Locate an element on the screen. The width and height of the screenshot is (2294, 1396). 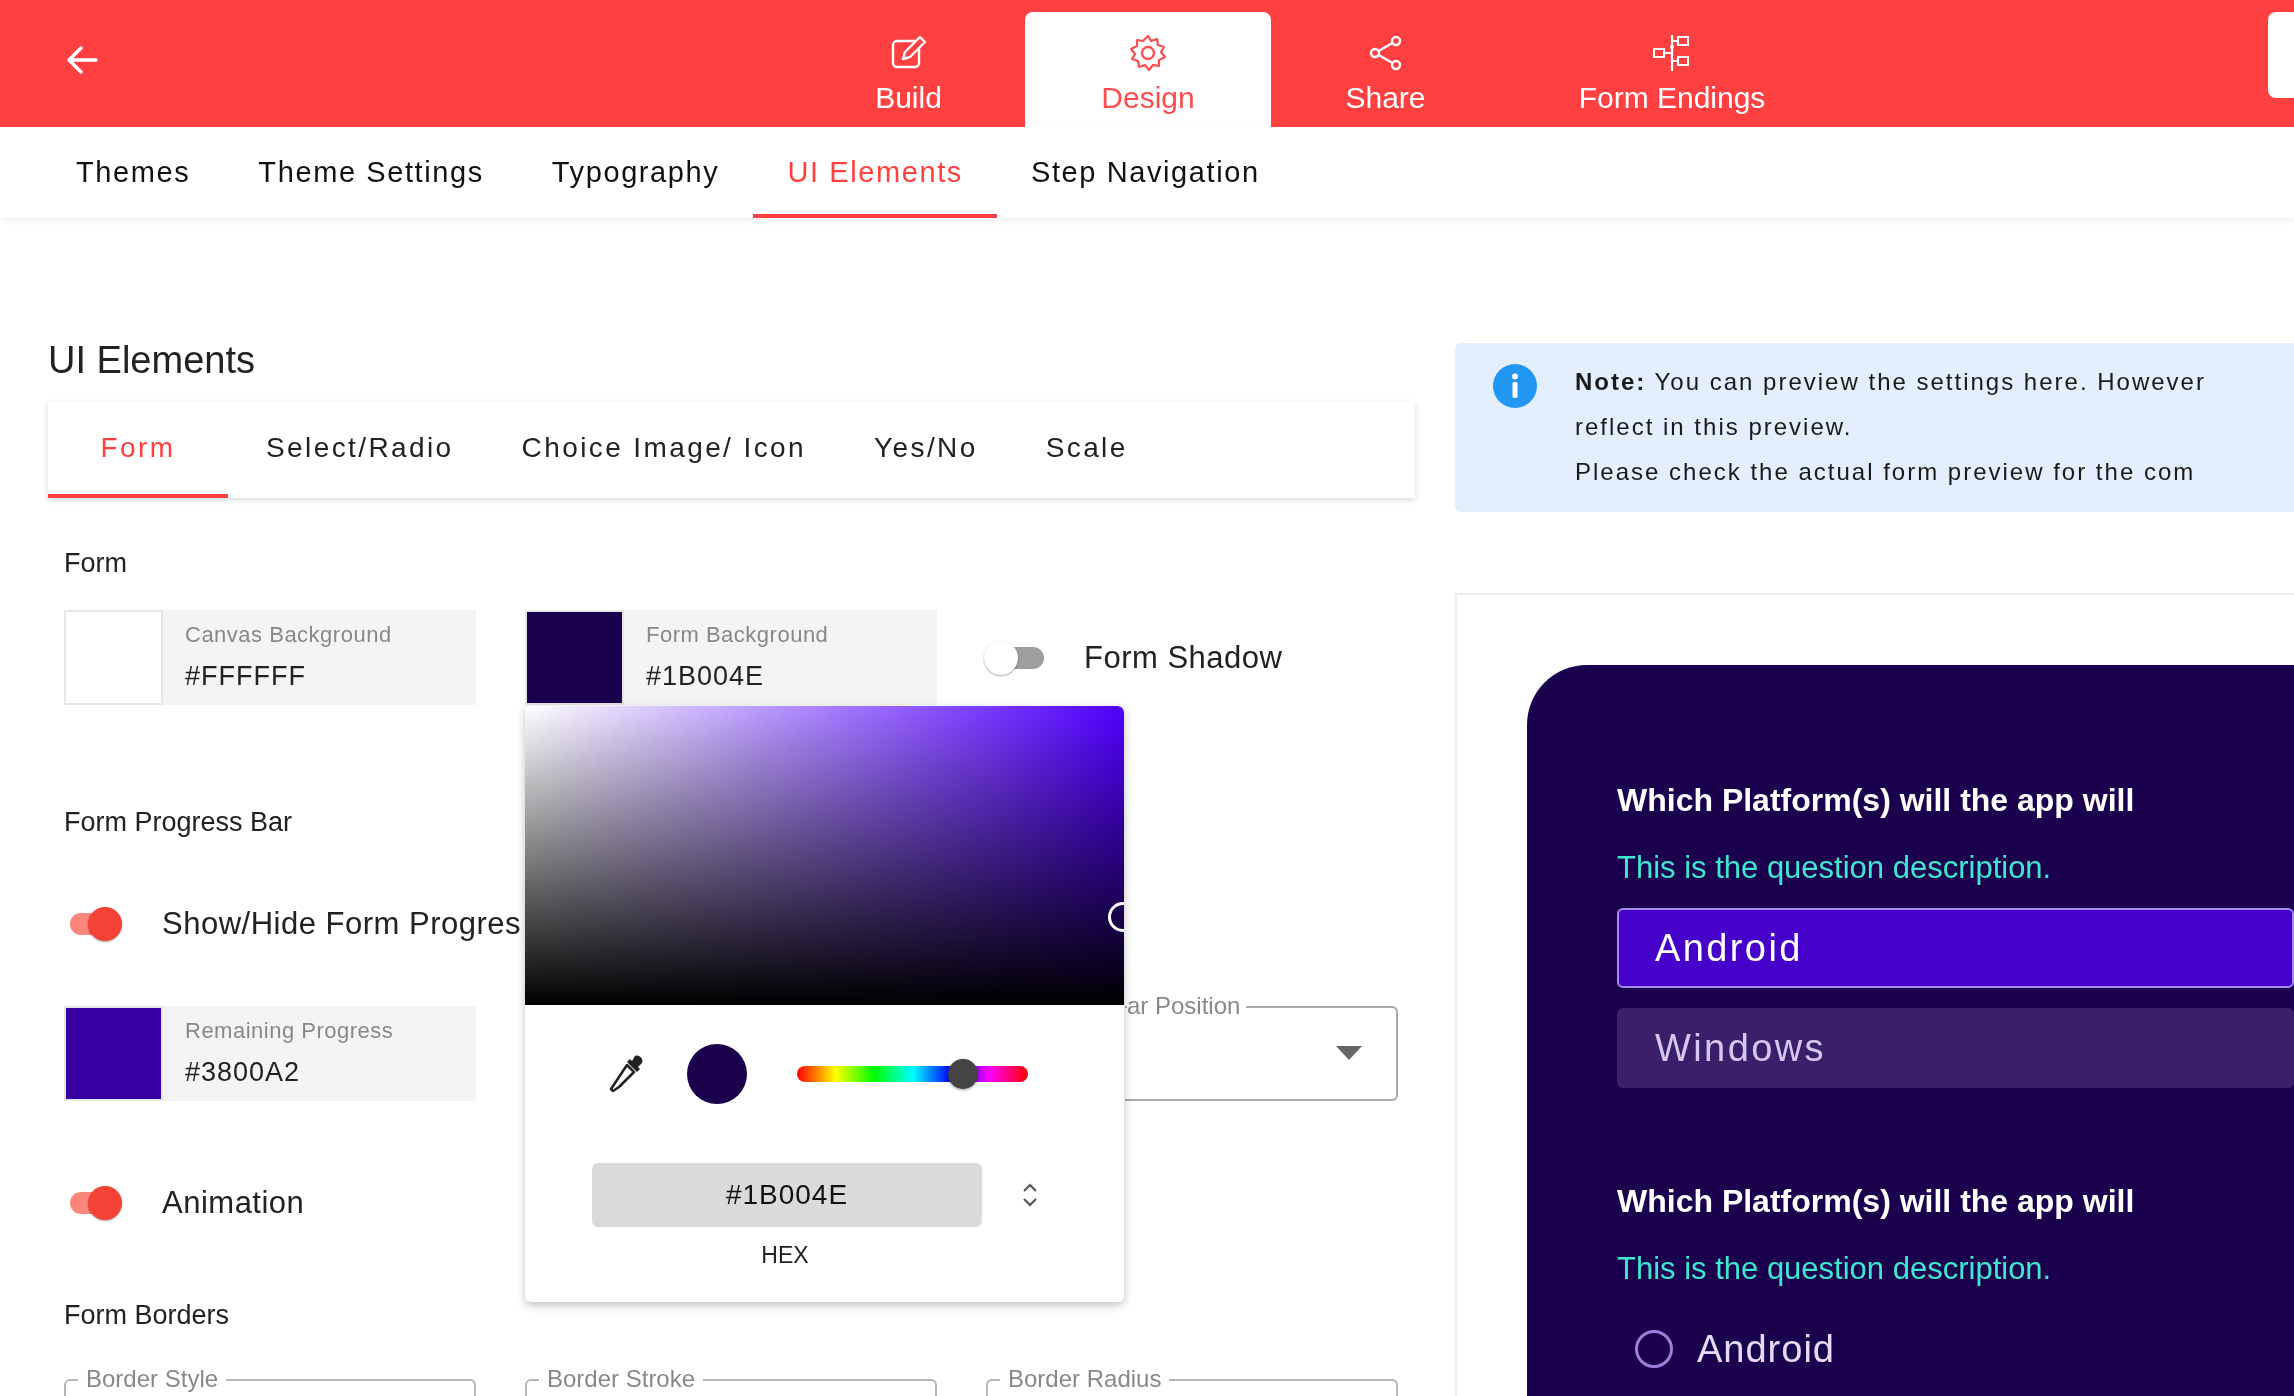
sub-tab: Step Navigation is located at coordinates (1145, 172).